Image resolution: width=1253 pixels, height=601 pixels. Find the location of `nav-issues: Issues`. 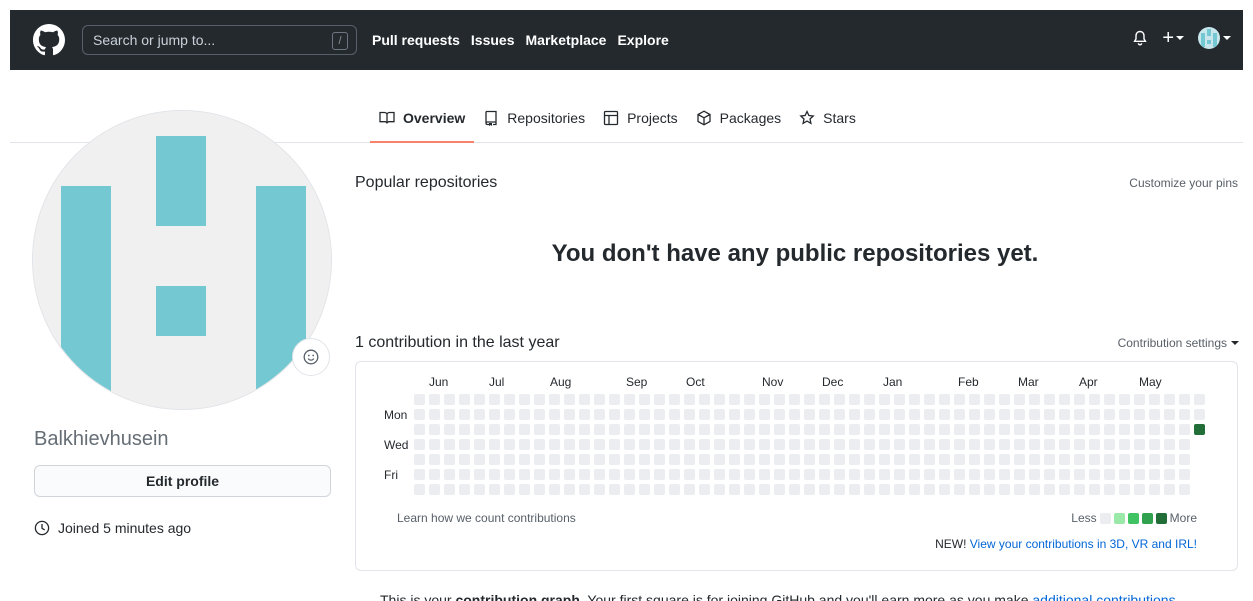

nav-issues: Issues is located at coordinates (493, 40).